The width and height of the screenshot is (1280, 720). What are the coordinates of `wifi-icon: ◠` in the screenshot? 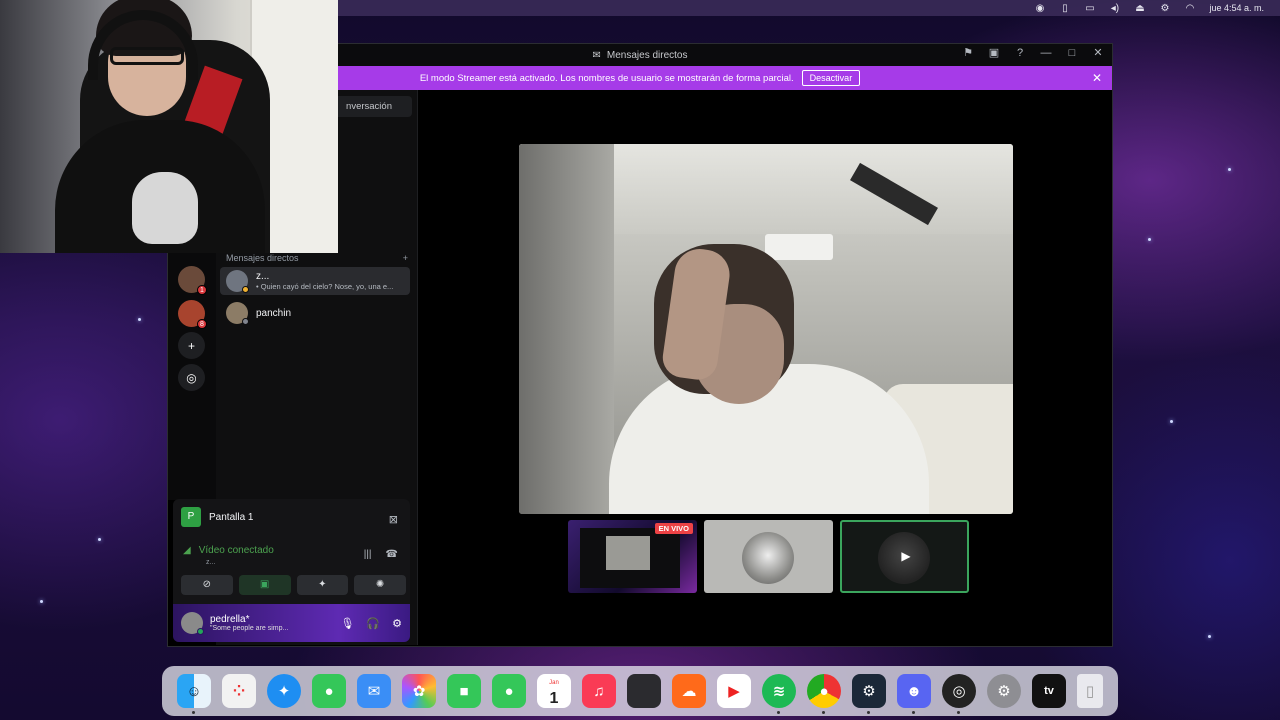 It's located at (1189, 8).